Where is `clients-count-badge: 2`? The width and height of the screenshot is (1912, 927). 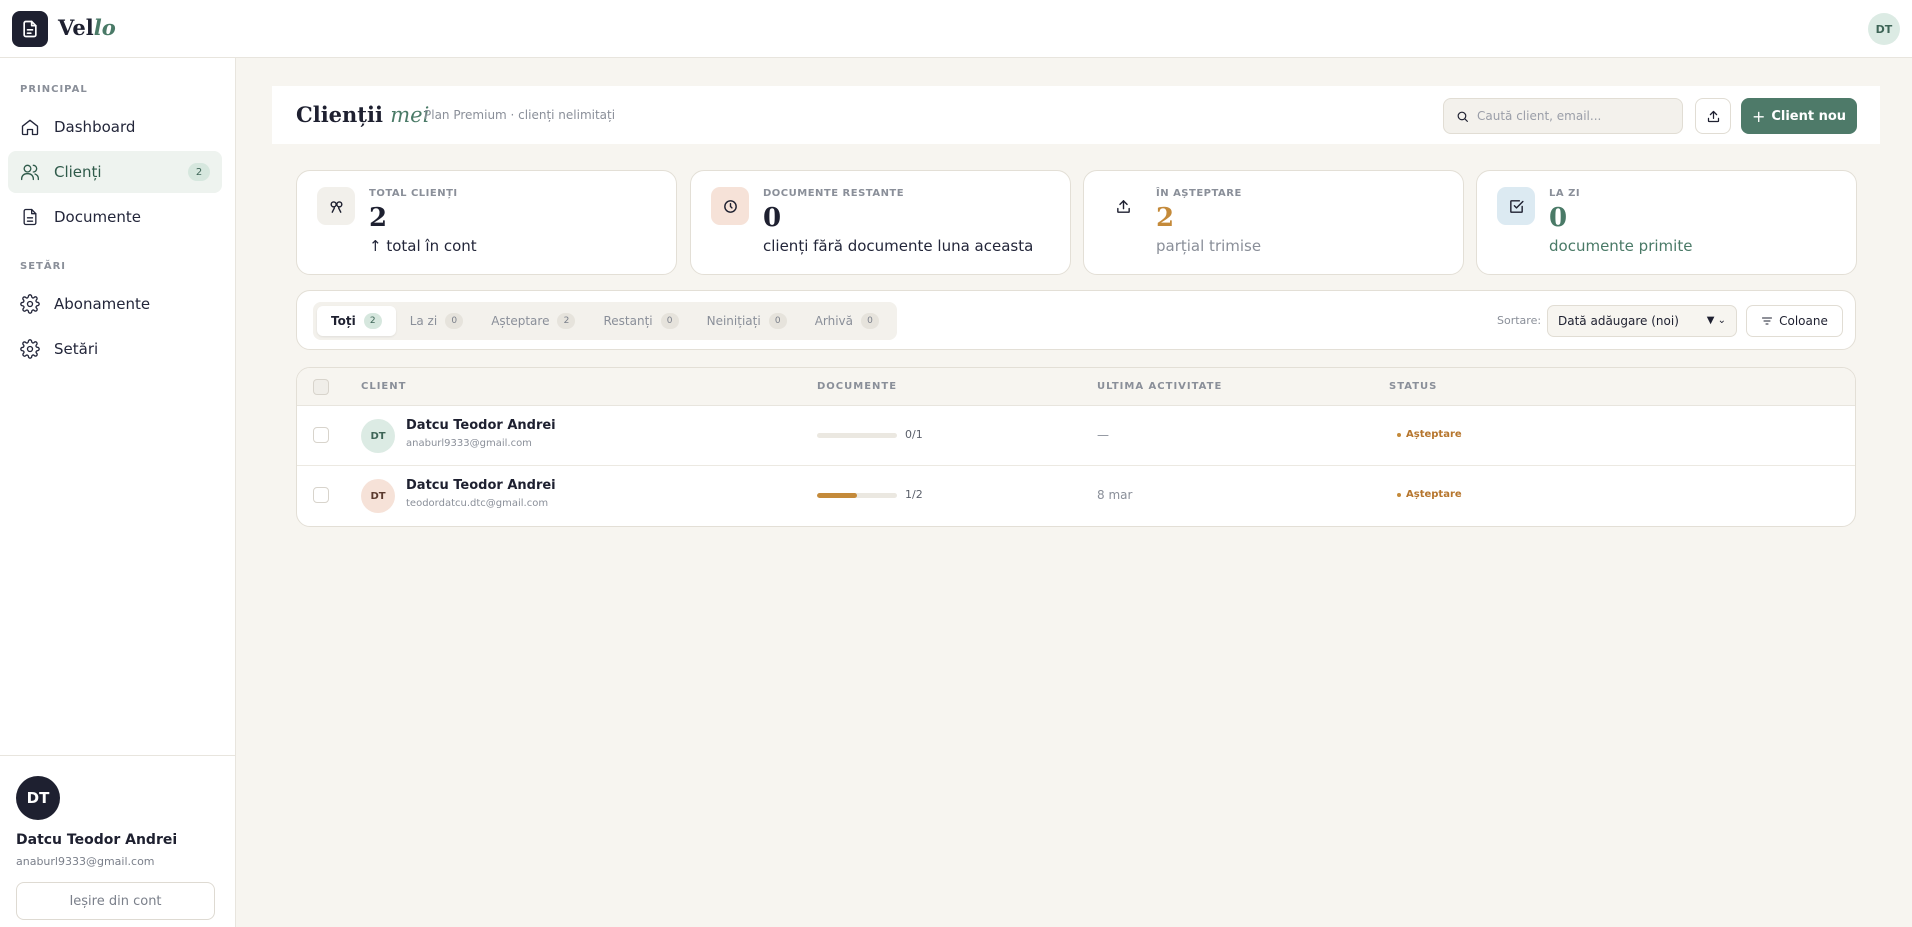
clients-count-badge: 2 is located at coordinates (199, 172).